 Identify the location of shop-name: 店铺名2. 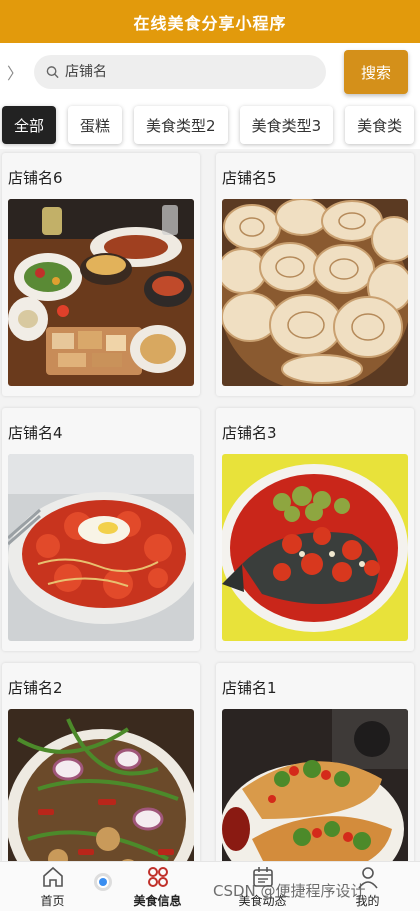
(35, 688).